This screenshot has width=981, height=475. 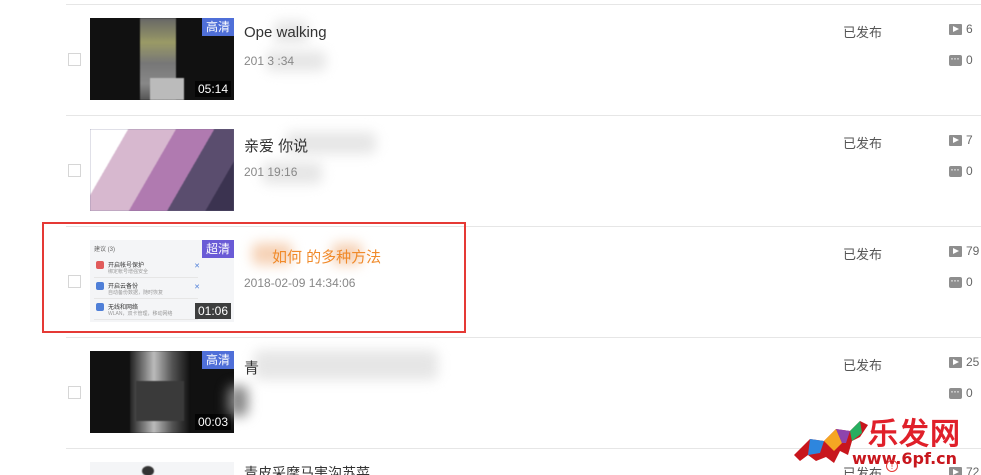 I want to click on thumbnail-screen-item: 无线和网络 WLAN，双卡管理，移动网络, so click(x=146, y=309).